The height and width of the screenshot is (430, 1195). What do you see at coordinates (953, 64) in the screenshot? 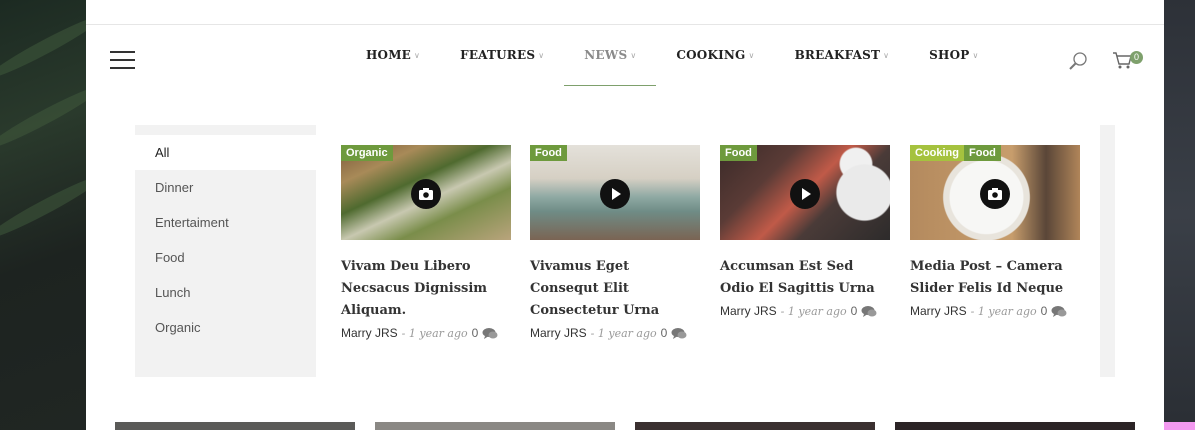
I see `nav-item-shop: SHOP ∨` at bounding box center [953, 64].